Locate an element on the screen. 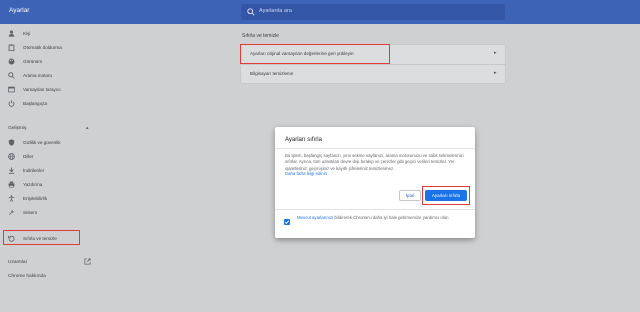 This screenshot has width=640, height=312. power-icon is located at coordinates (11, 103).